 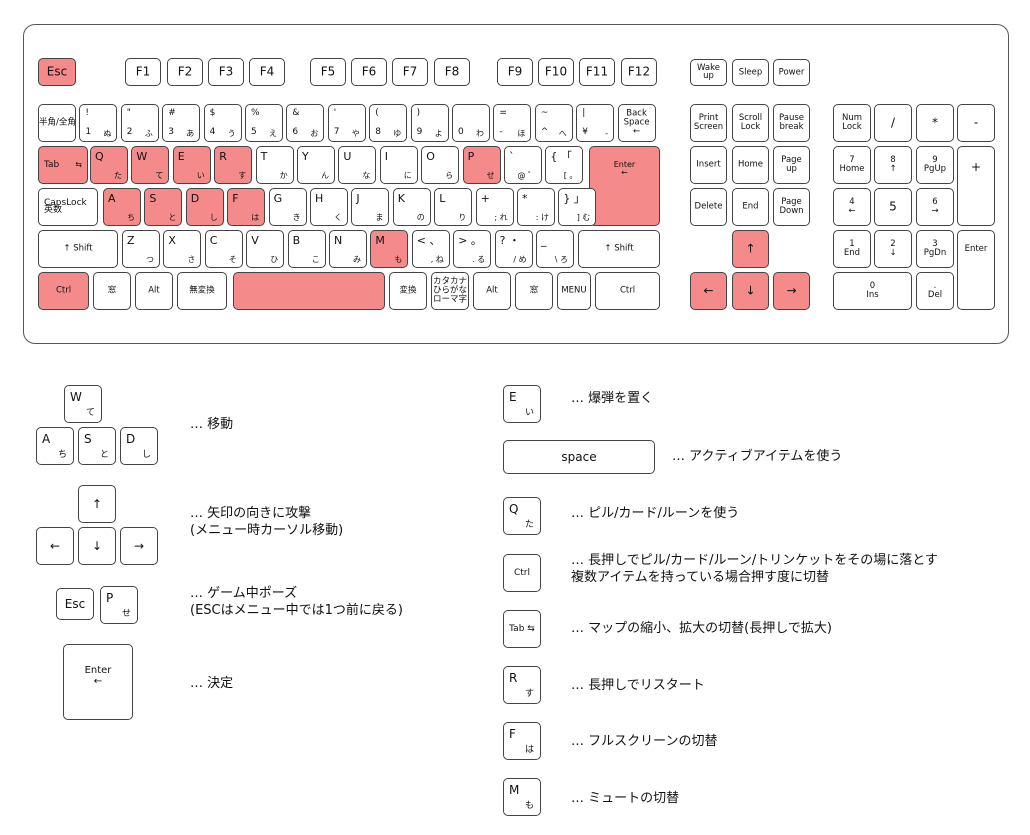 I want to click on key-label: Tab, so click(x=52, y=165).